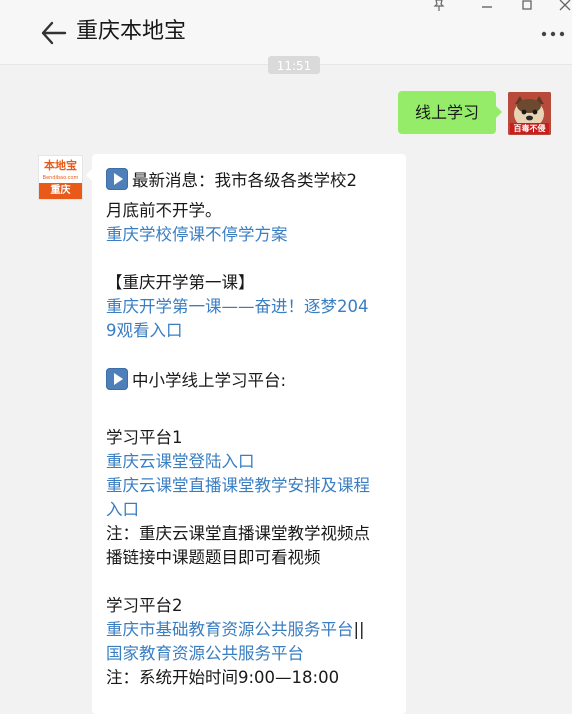 The image size is (572, 714). Describe the element at coordinates (529, 113) in the screenshot. I see `user-avatar: 百毒不侵` at that location.